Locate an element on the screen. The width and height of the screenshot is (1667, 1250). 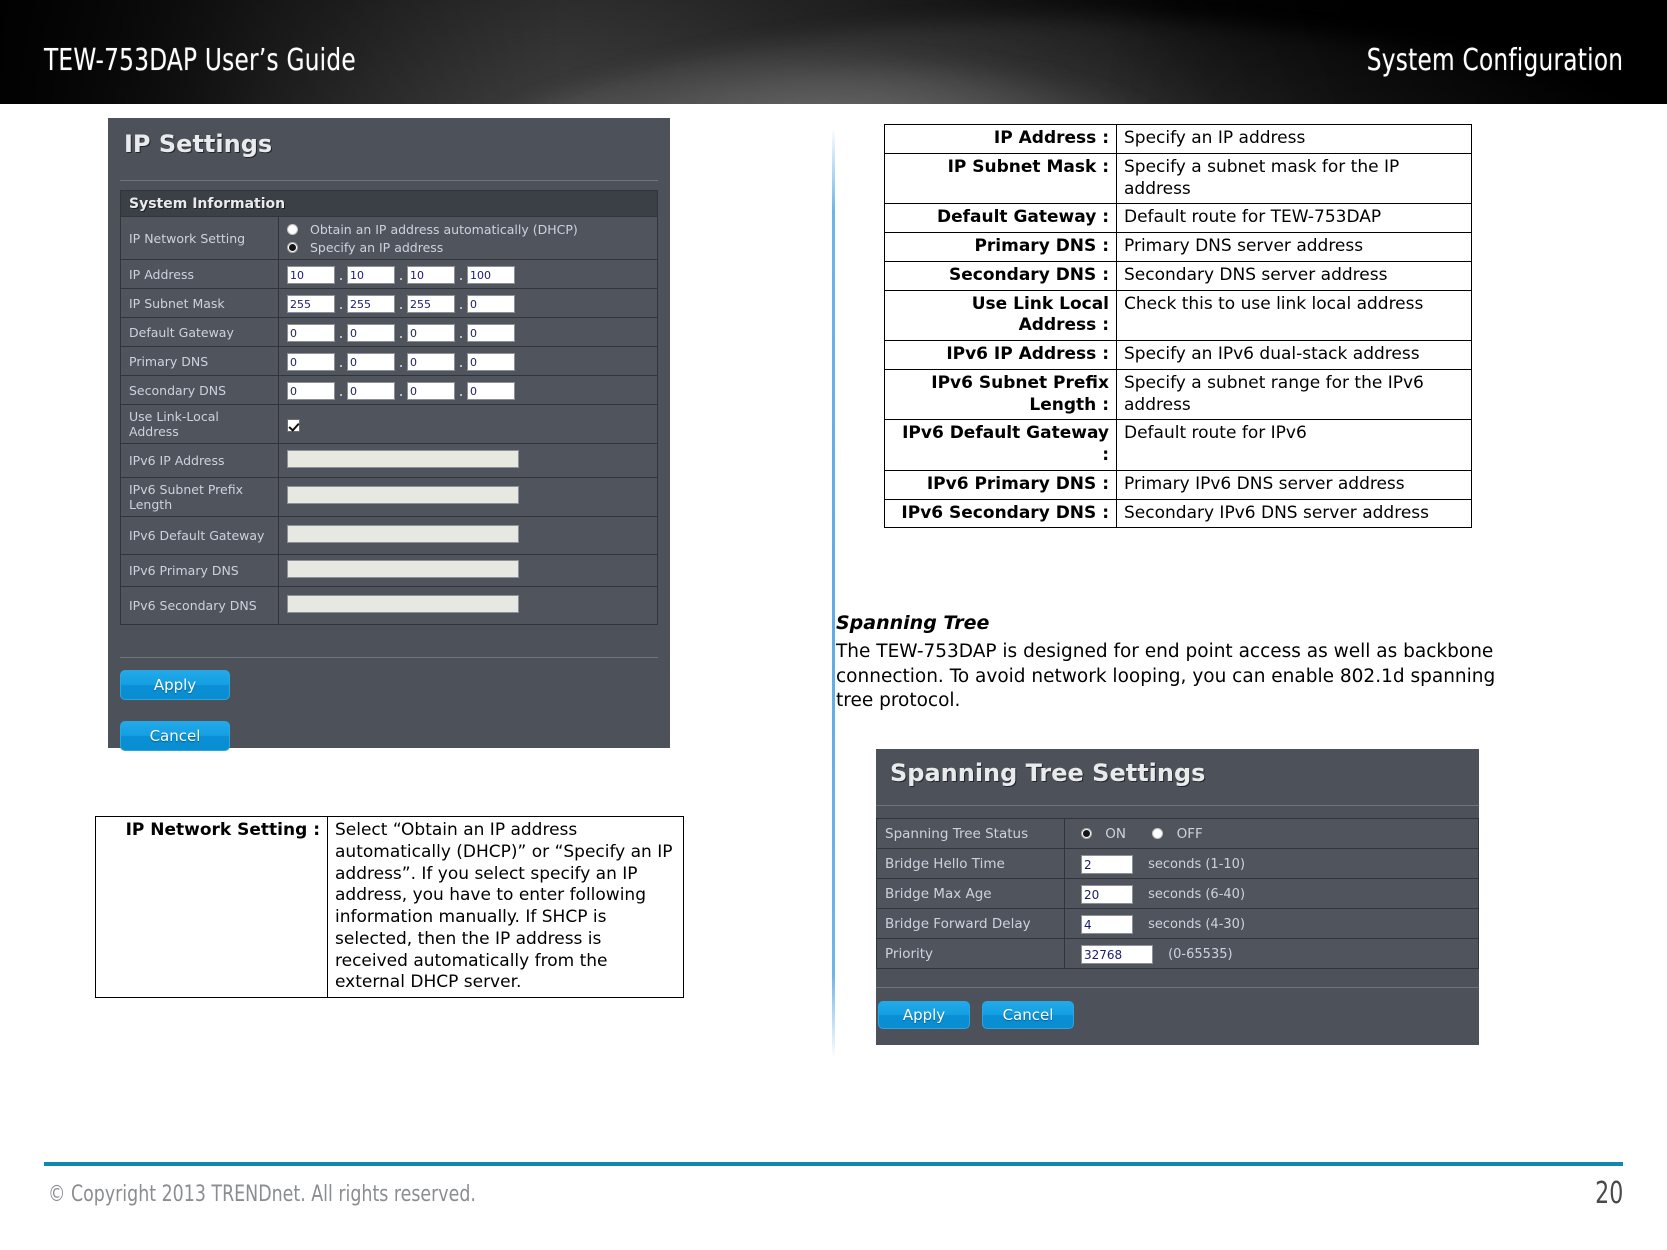
spanning-tree-panel-title: Spanning Tree Settings is located at coordinates (1048, 773).